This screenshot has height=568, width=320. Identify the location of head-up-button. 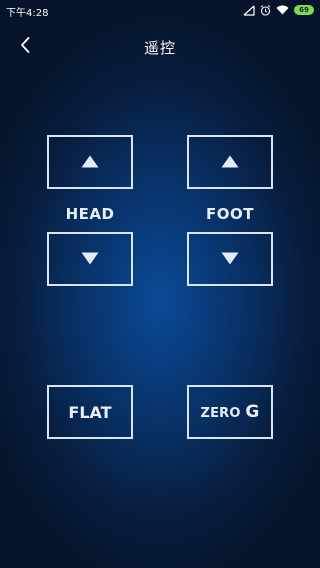
(90, 162).